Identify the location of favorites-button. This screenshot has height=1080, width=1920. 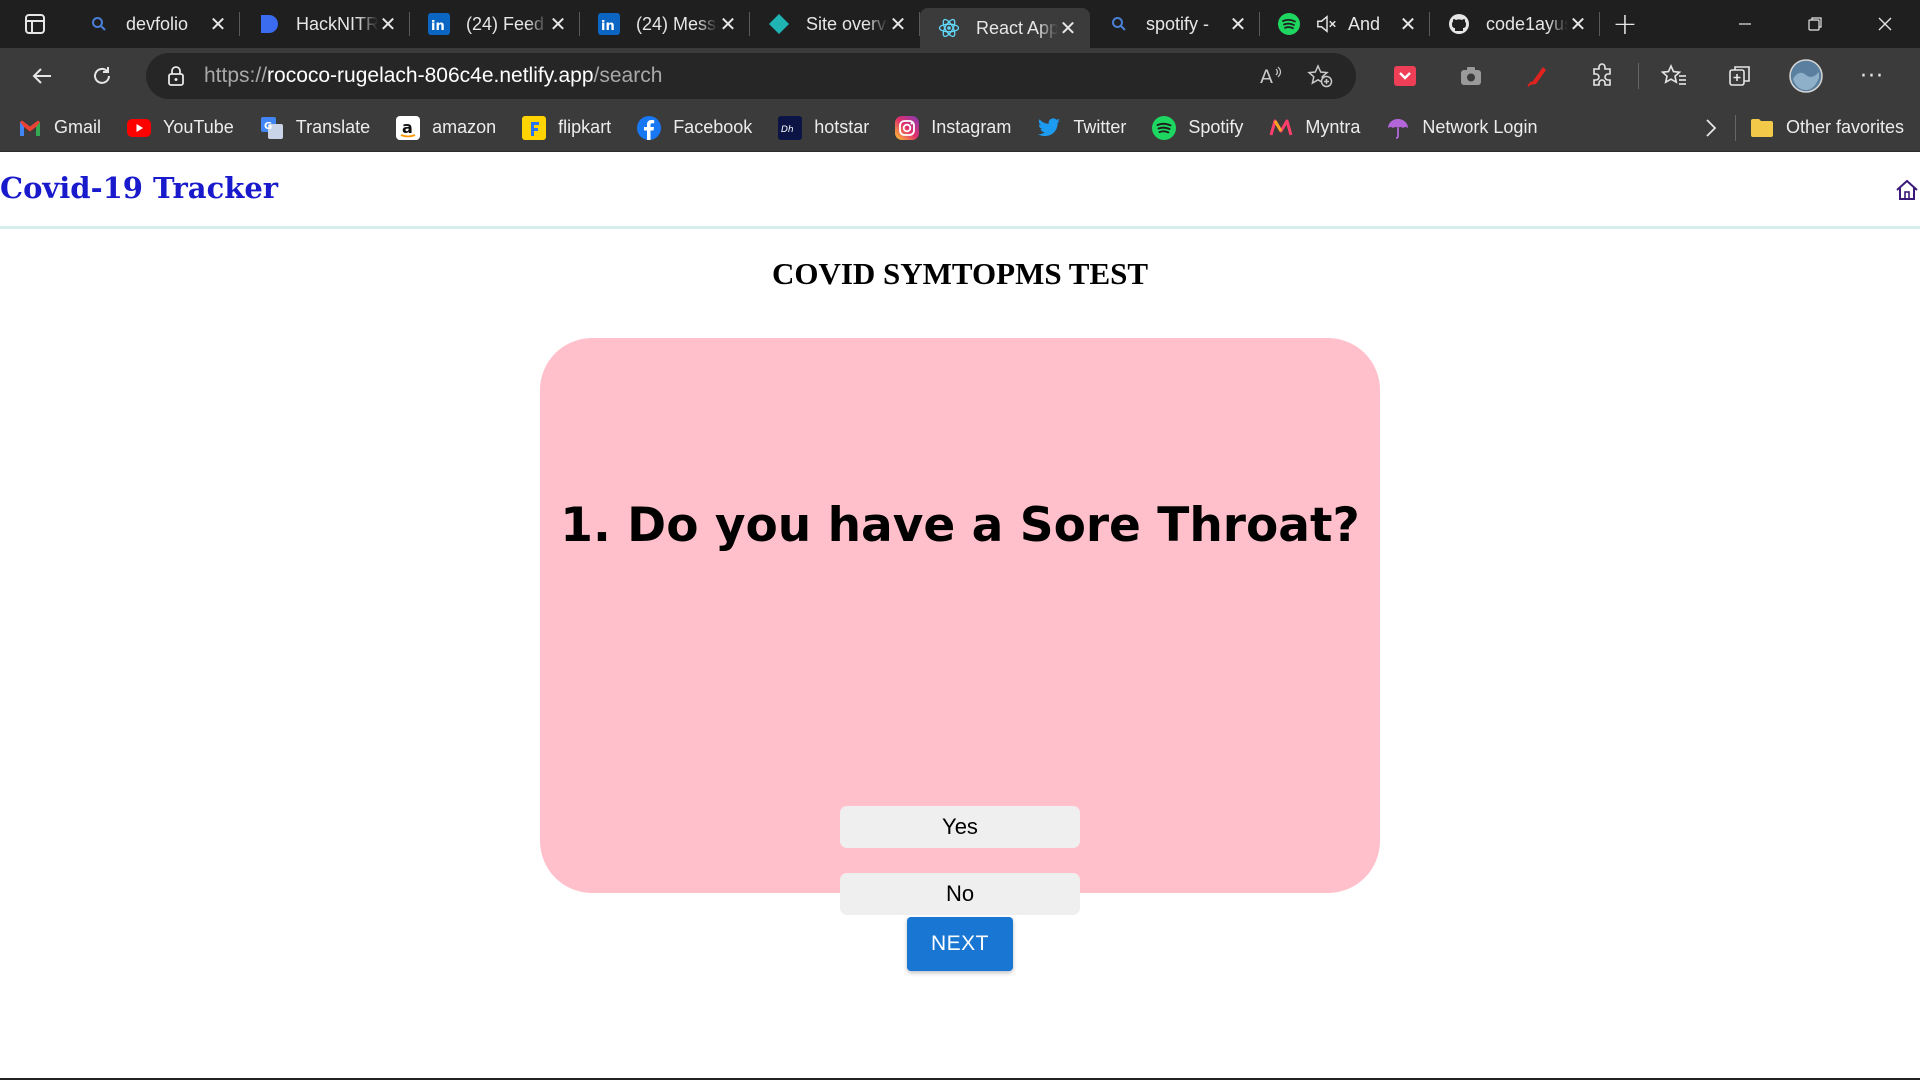
(1674, 76).